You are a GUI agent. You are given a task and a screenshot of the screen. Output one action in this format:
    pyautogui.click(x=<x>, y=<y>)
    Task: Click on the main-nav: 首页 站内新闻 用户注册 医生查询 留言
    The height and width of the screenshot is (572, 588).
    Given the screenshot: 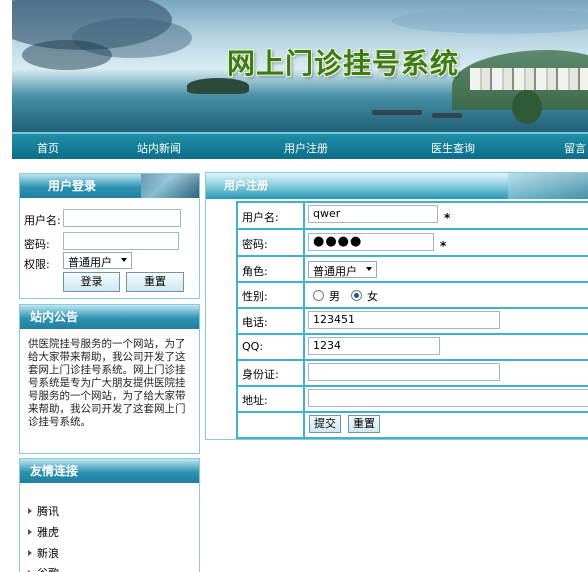 What is the action you would take?
    pyautogui.click(x=300, y=145)
    